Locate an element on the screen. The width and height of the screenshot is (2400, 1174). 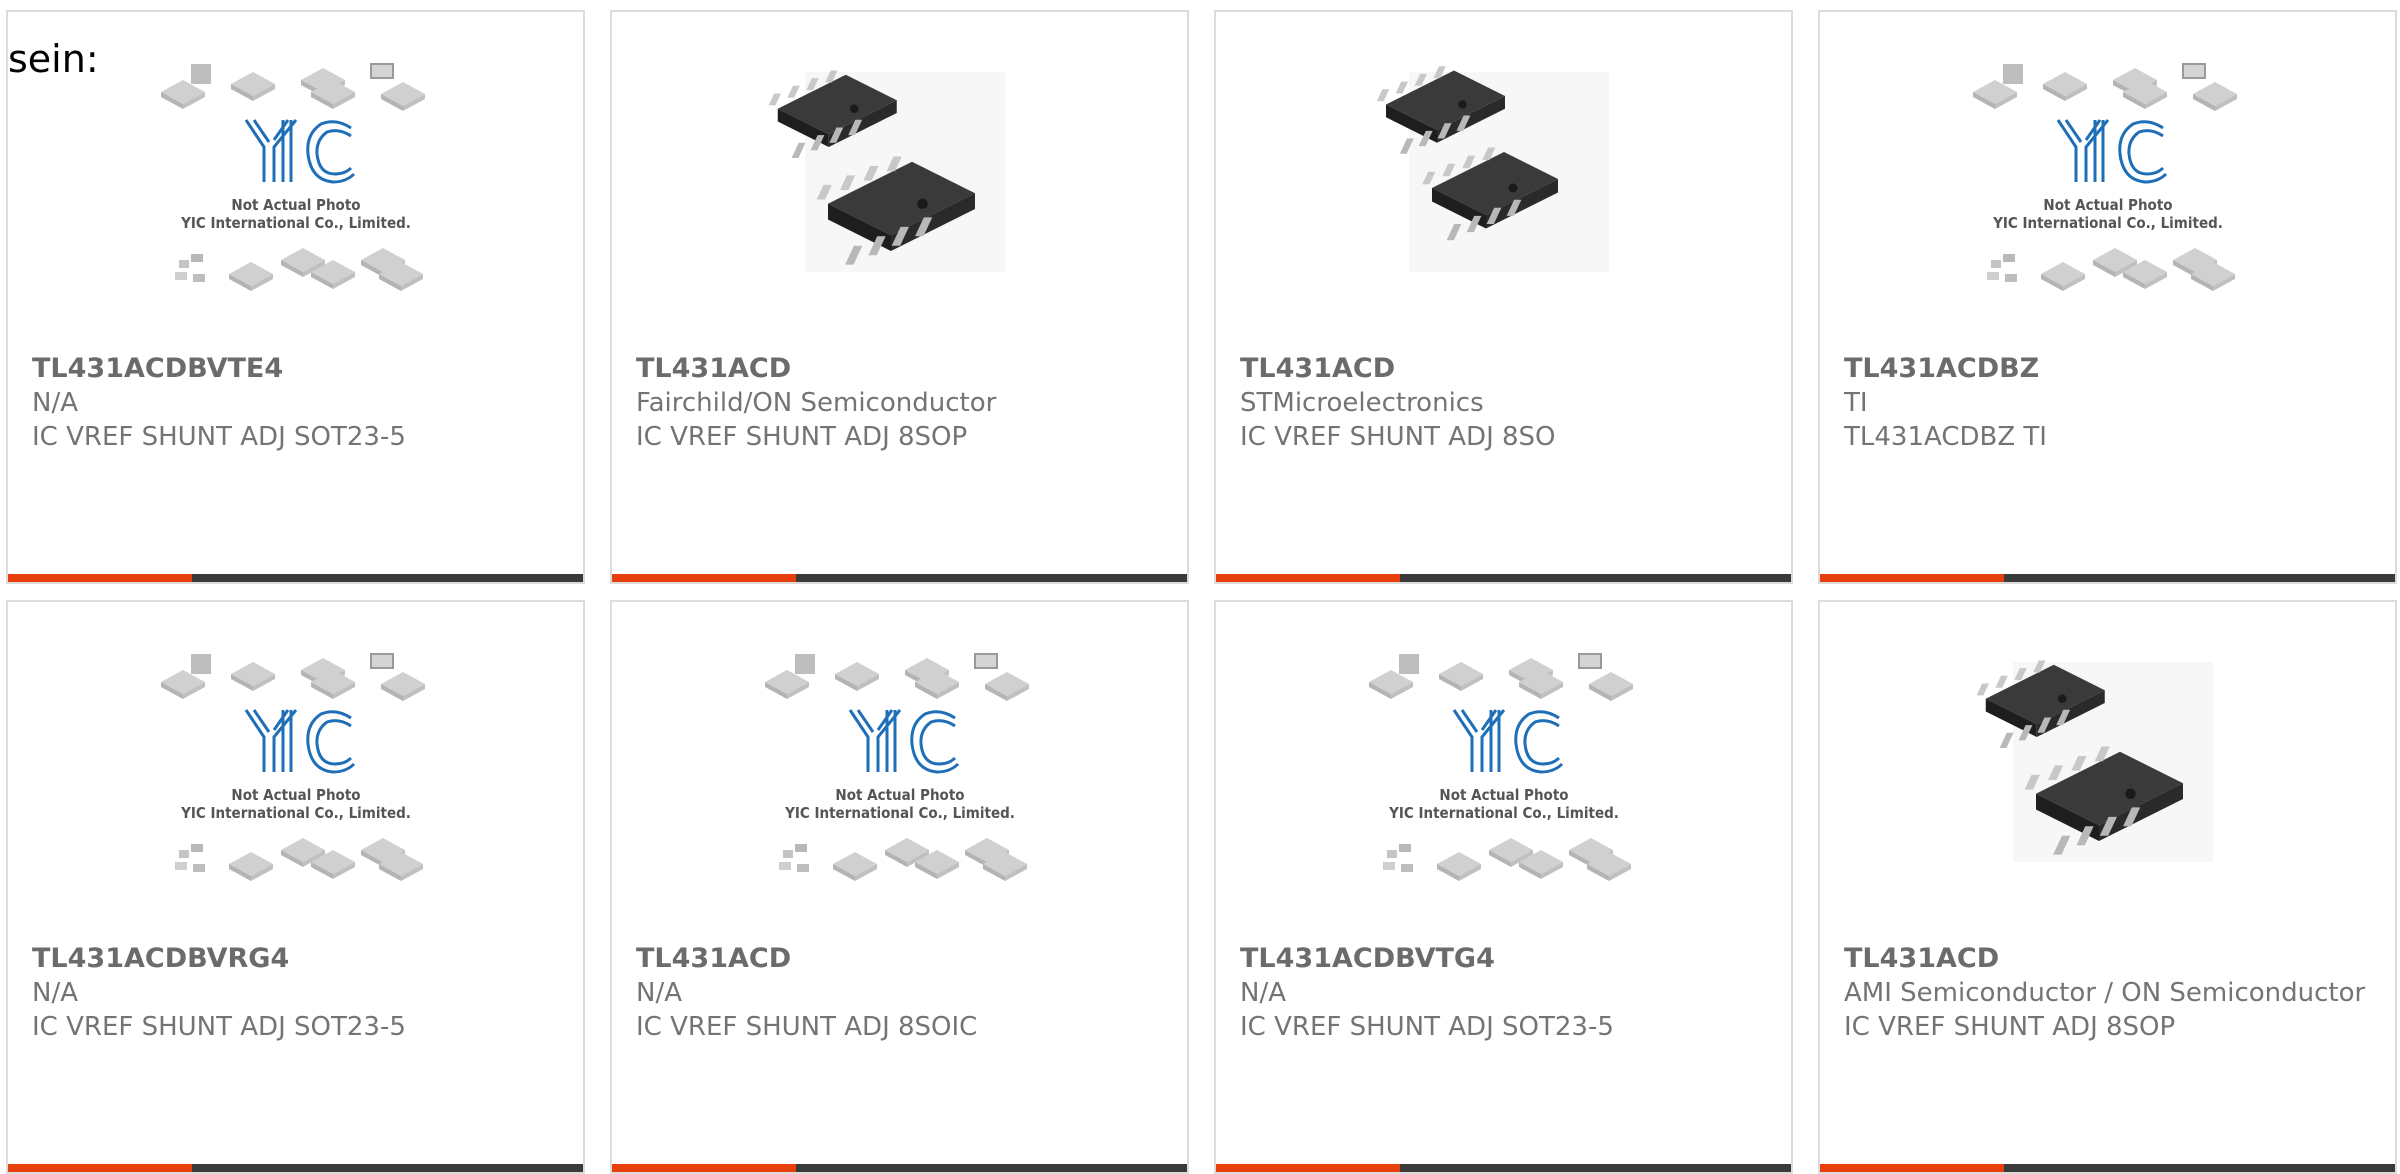
product-description: TL431ACDBZ TI is located at coordinates (1945, 437).